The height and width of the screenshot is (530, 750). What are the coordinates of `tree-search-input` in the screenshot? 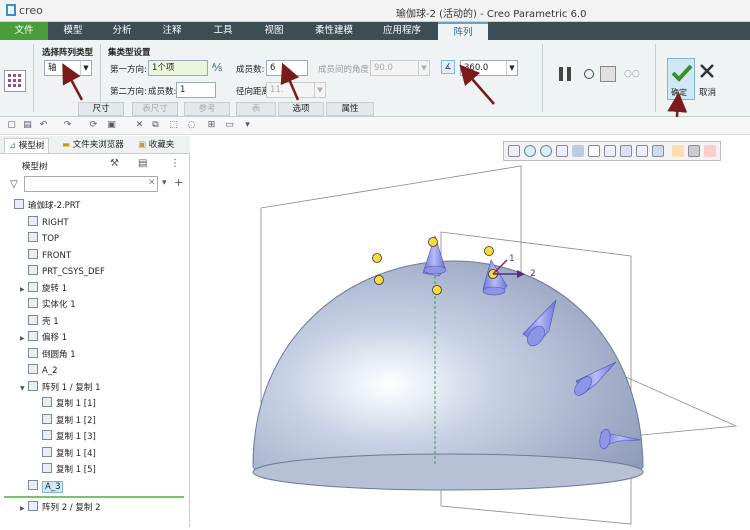 It's located at (91, 184).